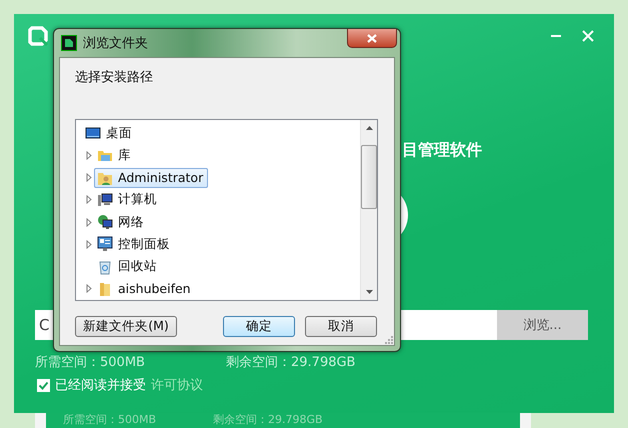 The height and width of the screenshot is (428, 628). What do you see at coordinates (105, 222) in the screenshot?
I see `network-icon` at bounding box center [105, 222].